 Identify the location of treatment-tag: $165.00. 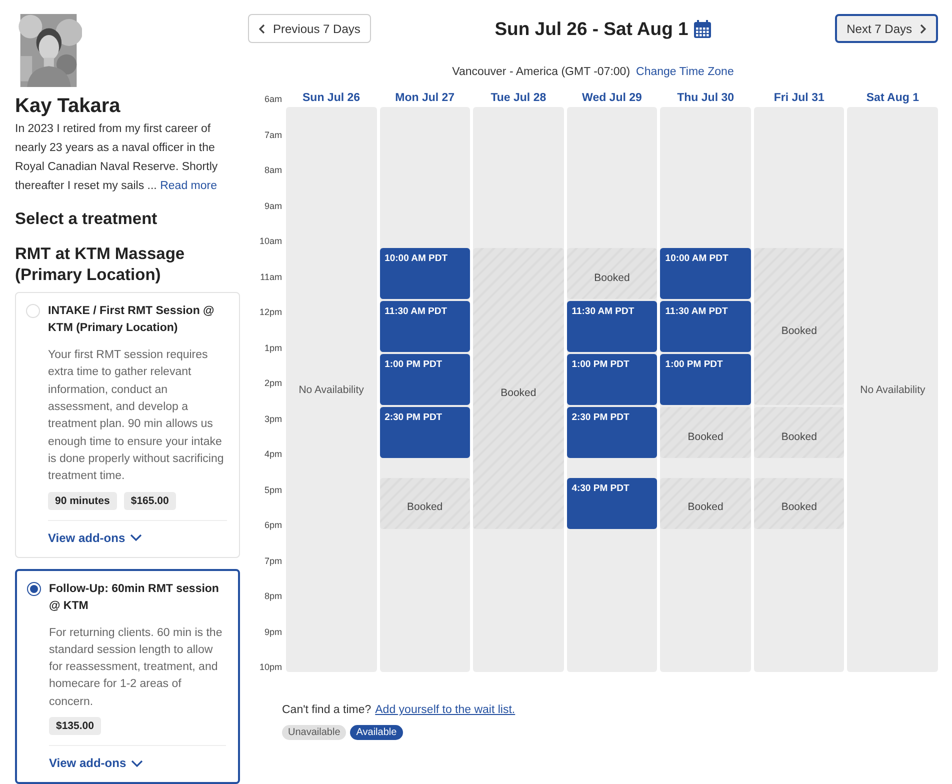
(150, 501).